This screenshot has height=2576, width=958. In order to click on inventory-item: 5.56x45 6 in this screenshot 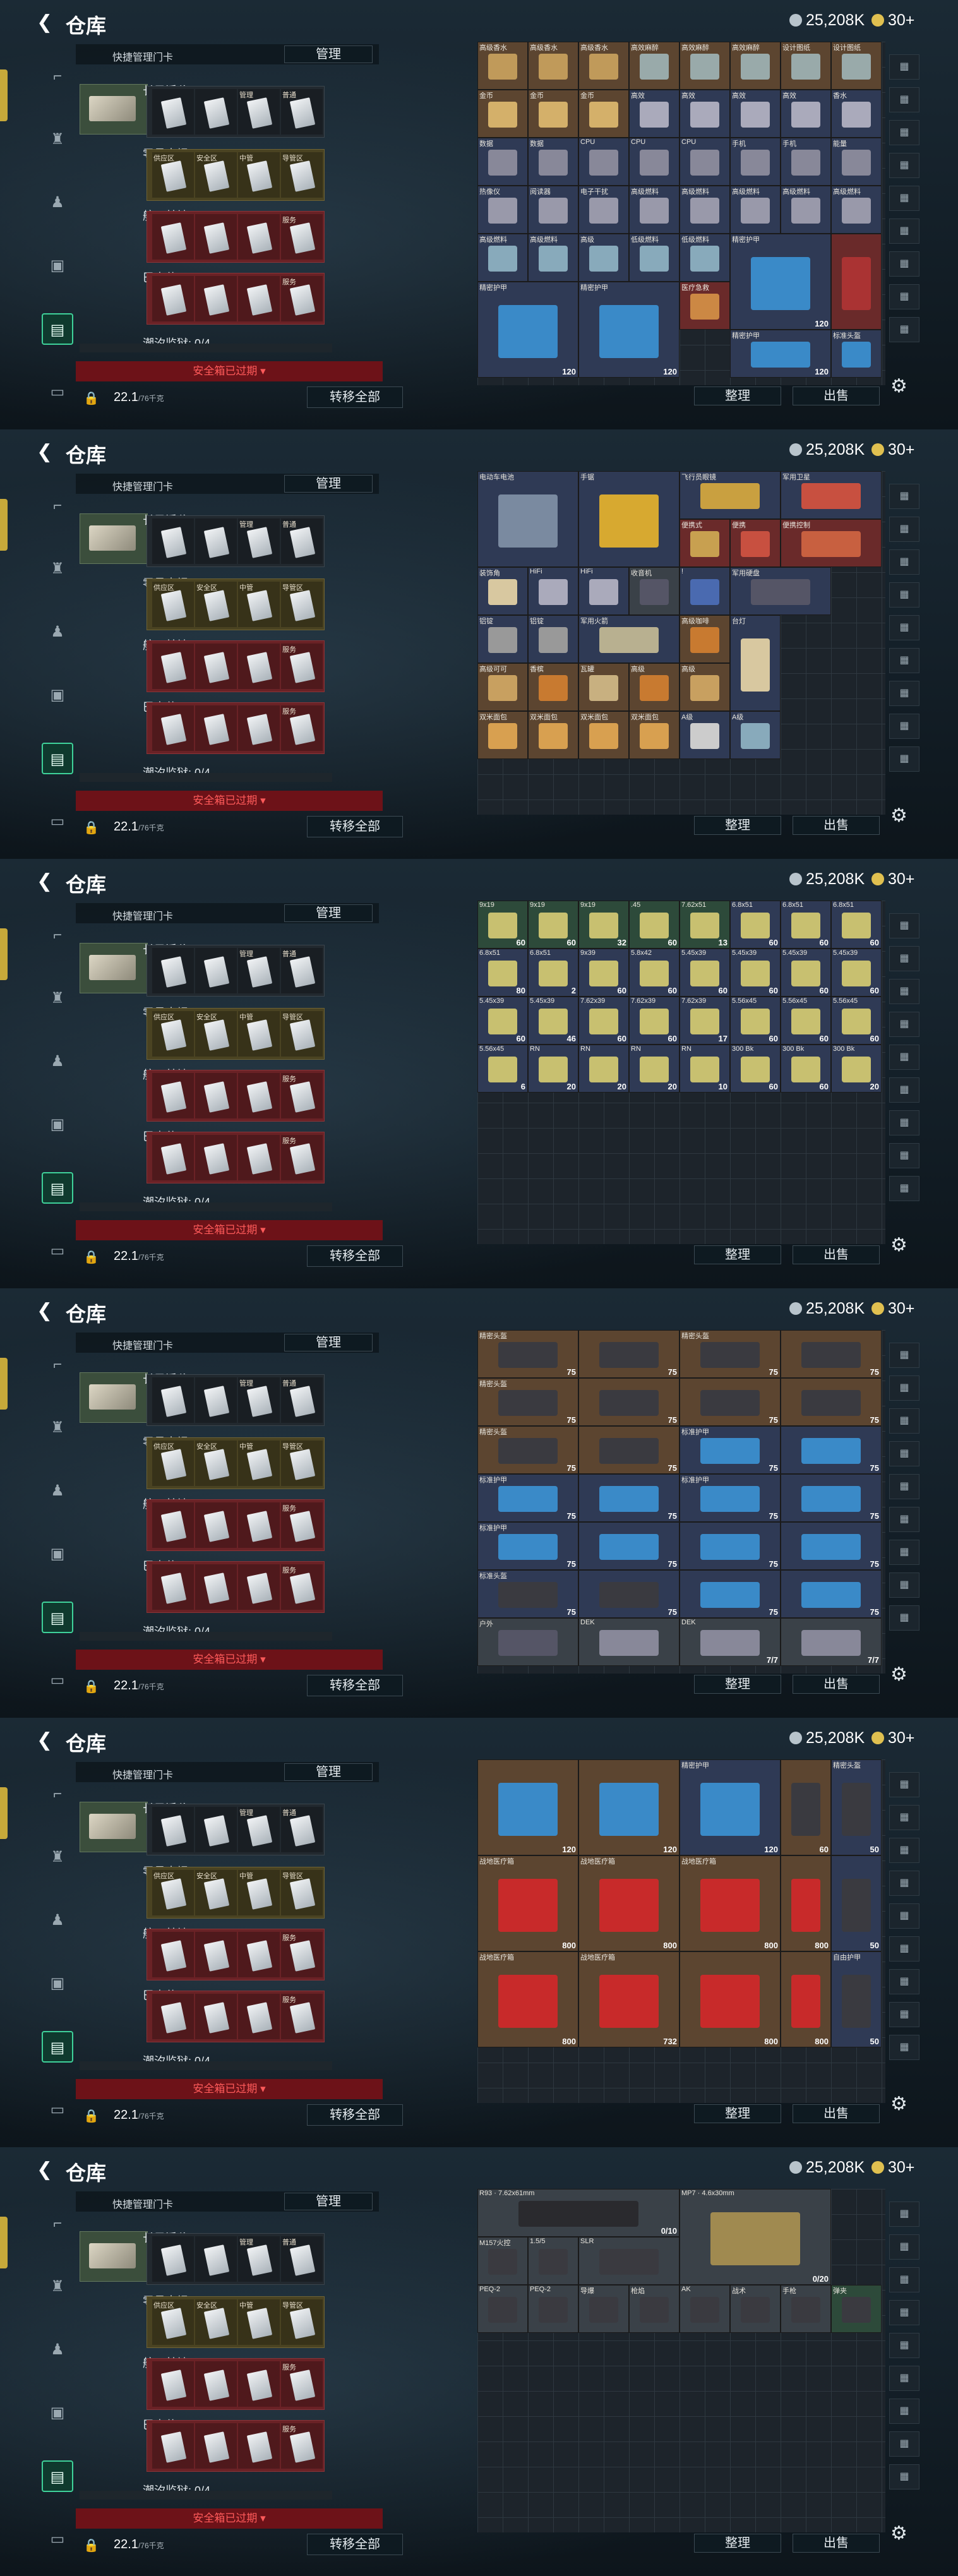, I will do `click(502, 1069)`.